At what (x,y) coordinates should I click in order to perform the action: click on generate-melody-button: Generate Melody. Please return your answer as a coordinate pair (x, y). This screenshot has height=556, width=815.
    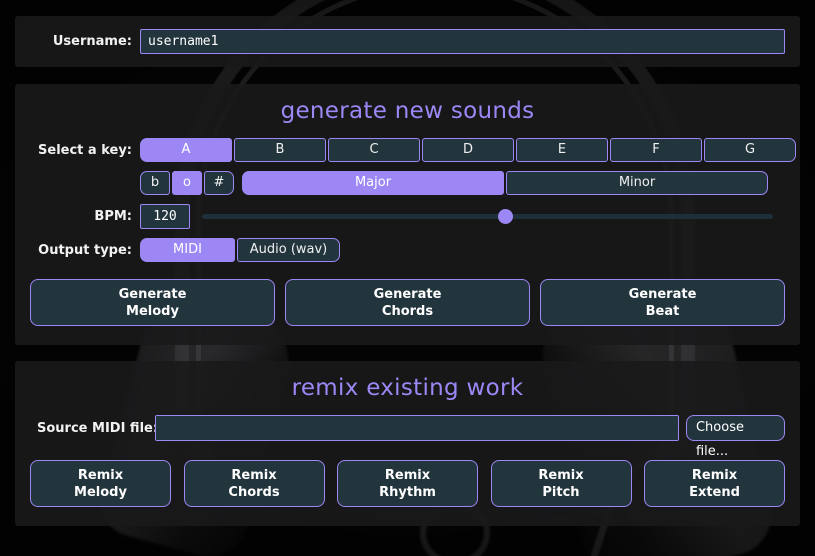
    Looking at the image, I should click on (152, 302).